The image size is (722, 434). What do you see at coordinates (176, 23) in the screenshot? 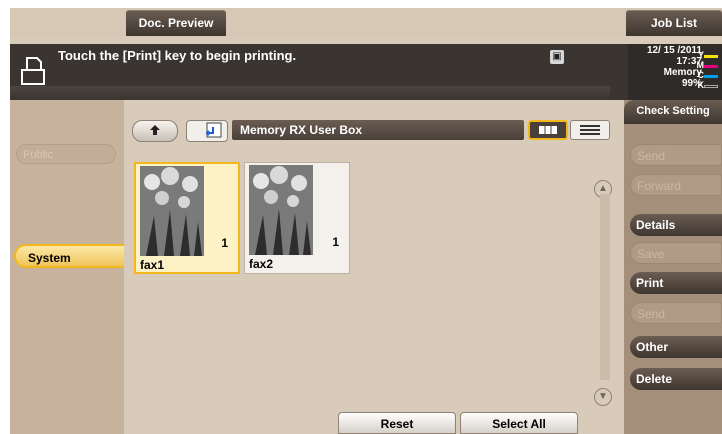
I see `doc-preview-button: Doc. Preview` at bounding box center [176, 23].